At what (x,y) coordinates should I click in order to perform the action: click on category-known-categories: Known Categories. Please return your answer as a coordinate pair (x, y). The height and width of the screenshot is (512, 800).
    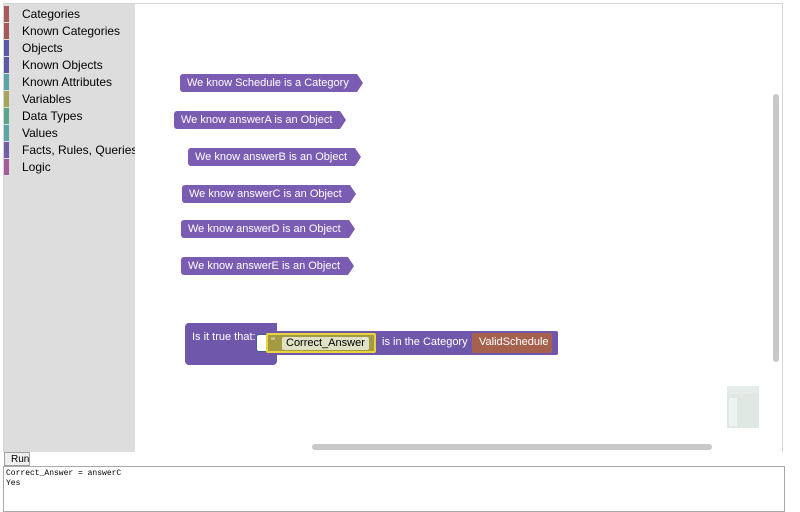
    Looking at the image, I should click on (69, 31).